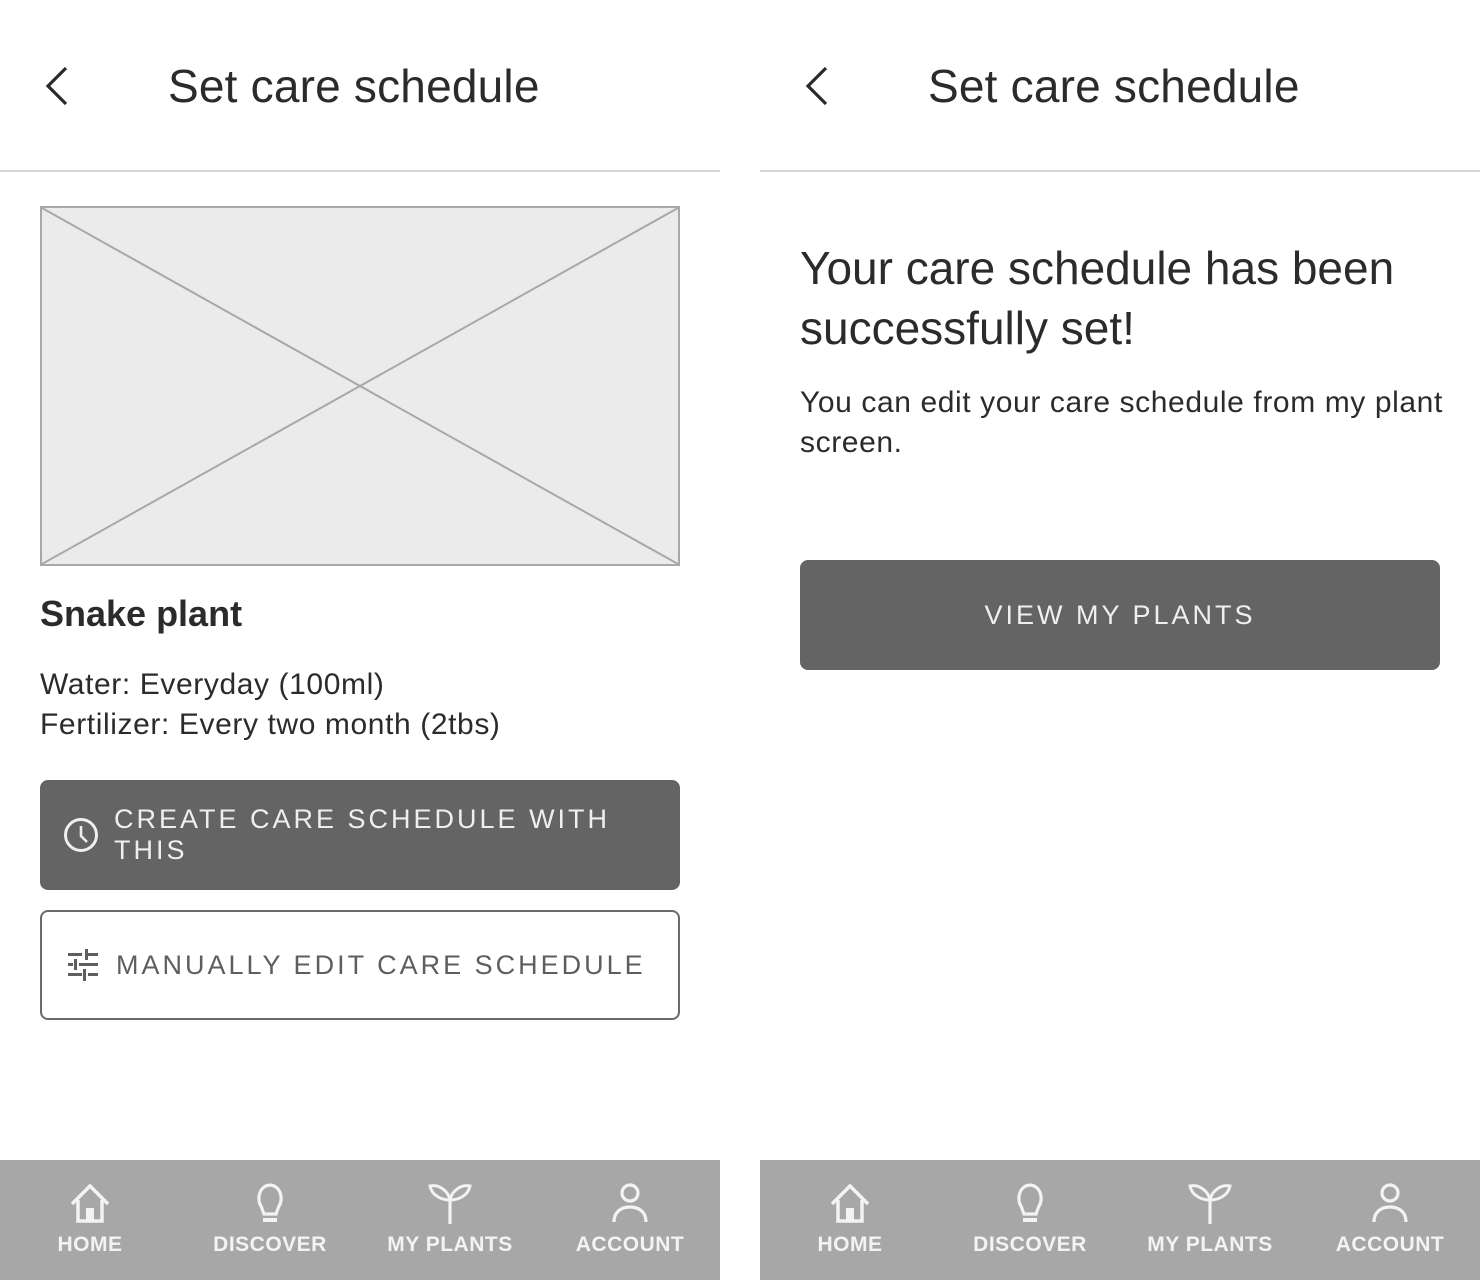 The width and height of the screenshot is (1480, 1280). I want to click on plant-image-placeholder, so click(360, 386).